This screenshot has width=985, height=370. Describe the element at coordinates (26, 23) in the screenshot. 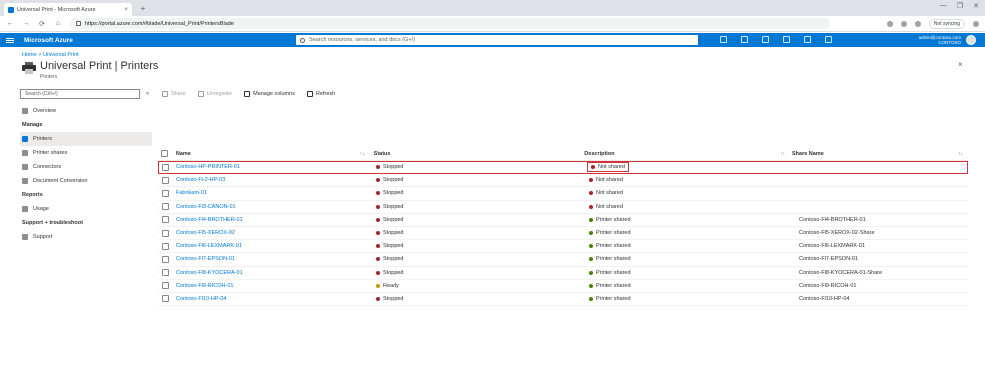

I see `forward-button: →` at that location.